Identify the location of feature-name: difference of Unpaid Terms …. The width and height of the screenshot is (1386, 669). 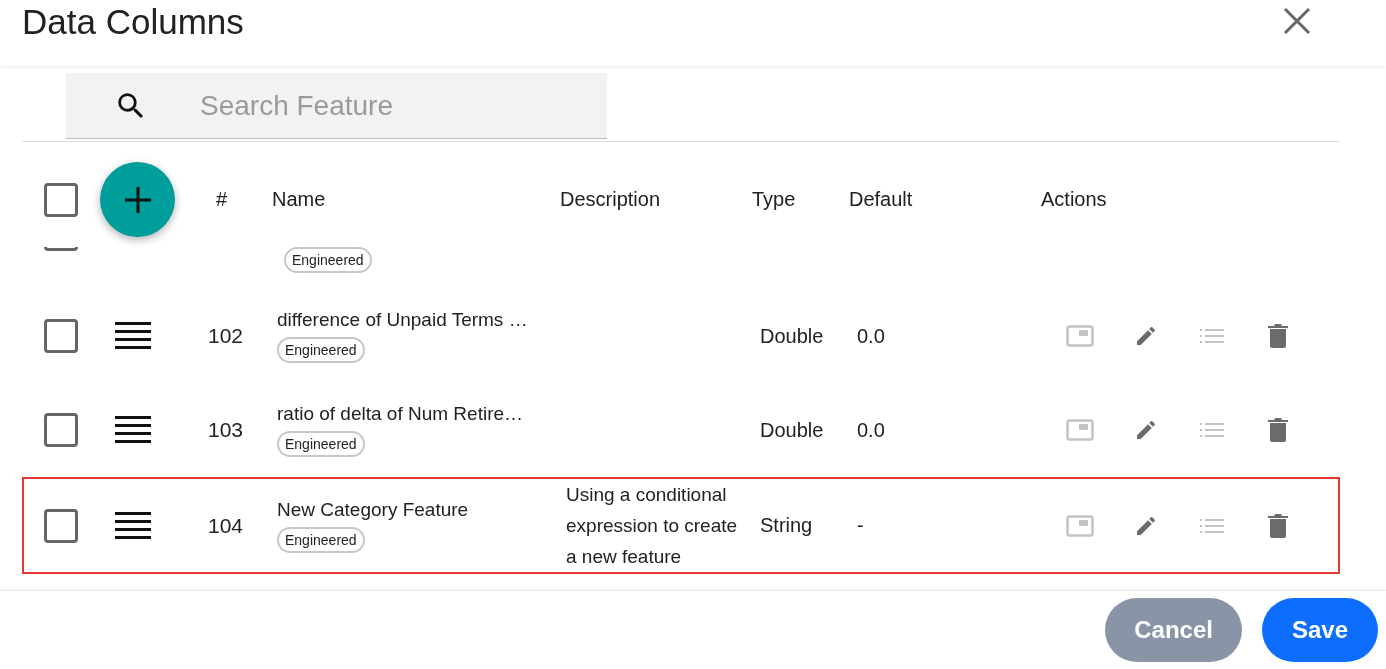
(402, 320).